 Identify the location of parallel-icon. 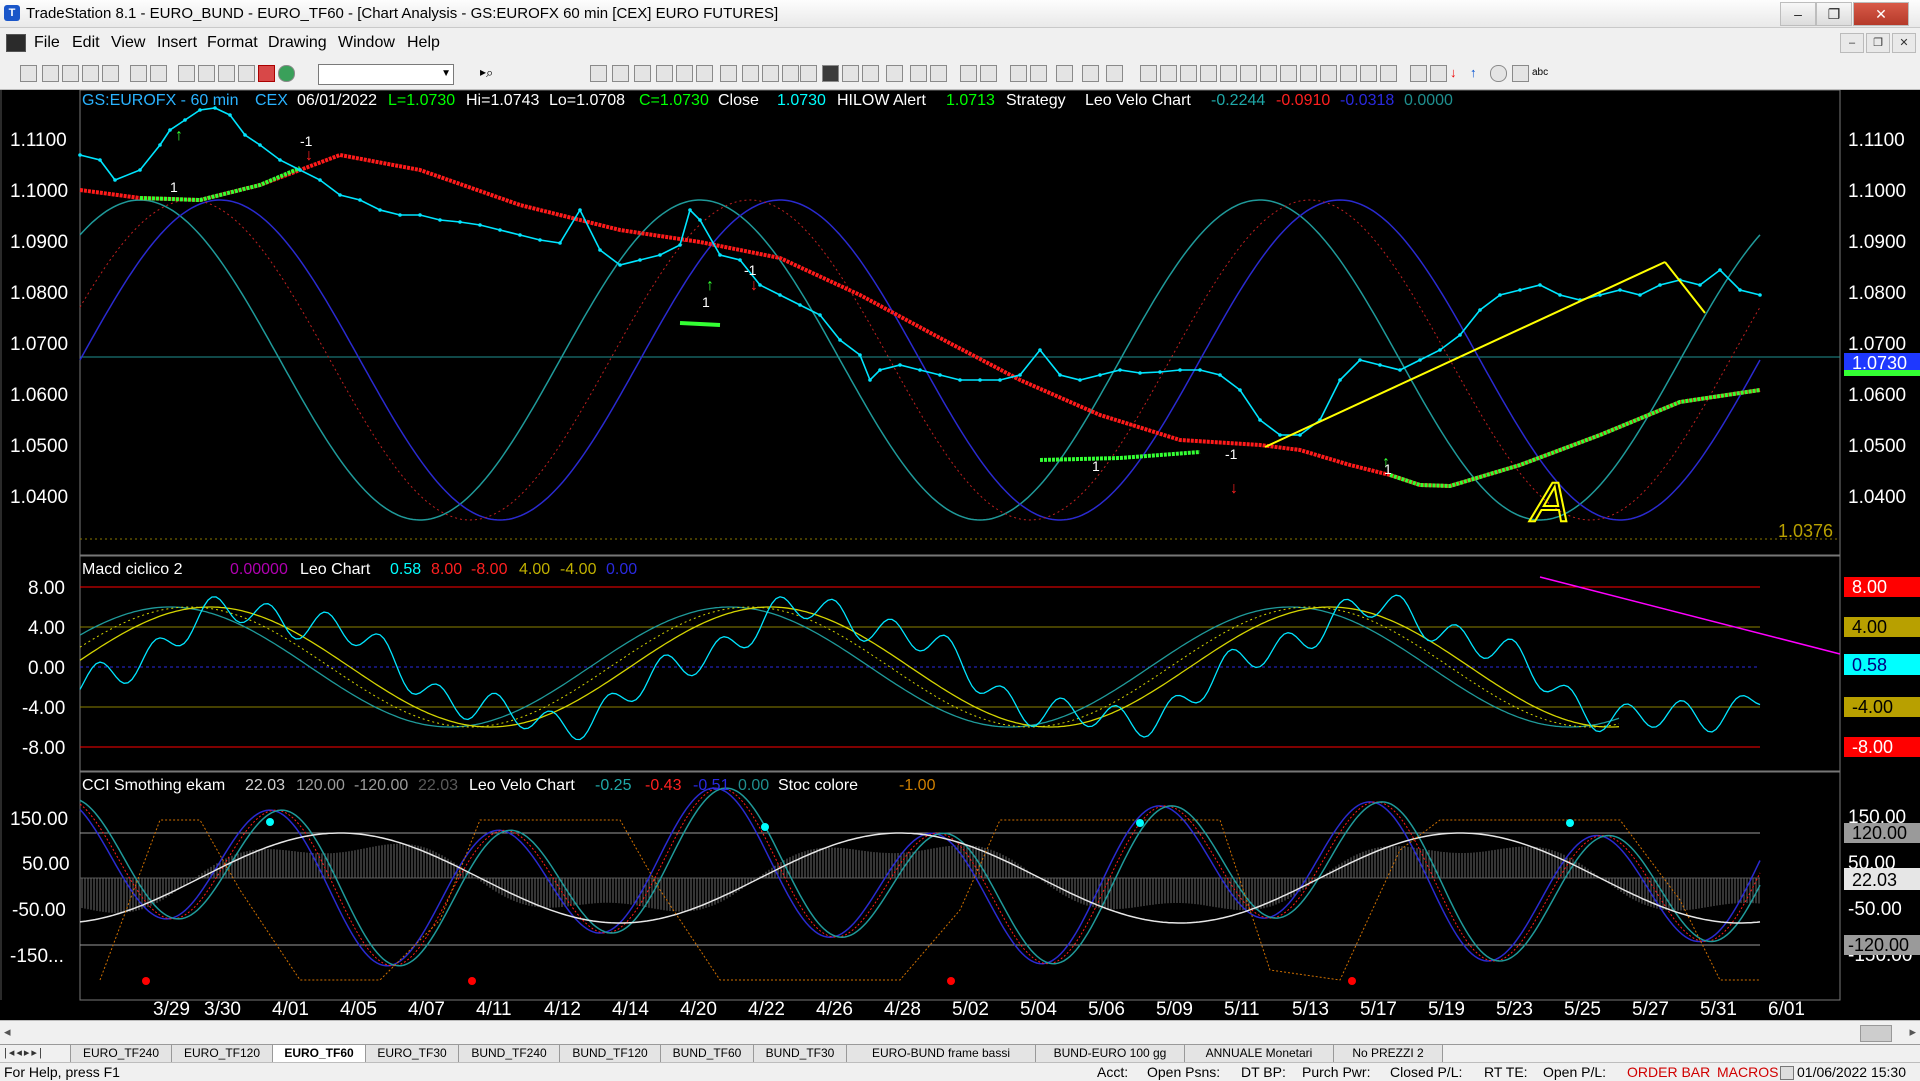
(1388, 73).